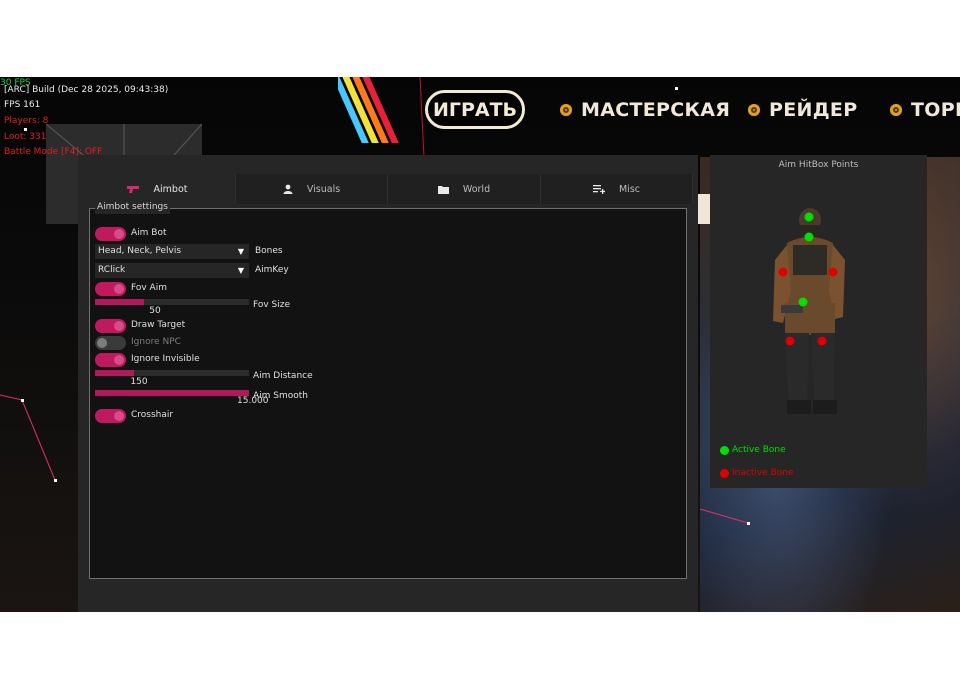  What do you see at coordinates (783, 272) in the screenshot?
I see `bone-left-shoulder` at bounding box center [783, 272].